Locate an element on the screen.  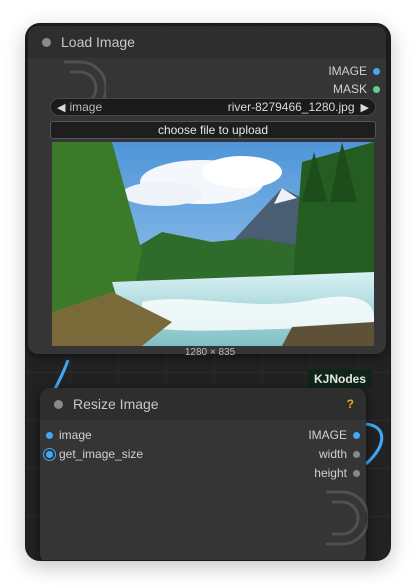
image-dimensions: 1280 × 835 is located at coordinates (210, 352).